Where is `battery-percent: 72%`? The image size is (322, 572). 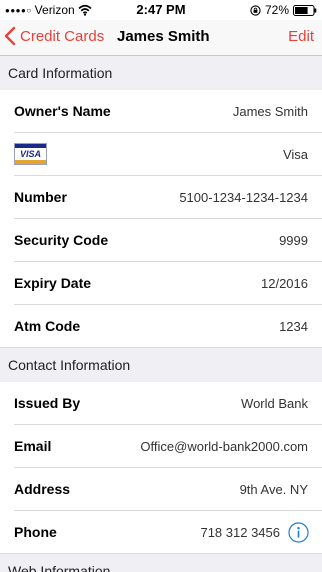
battery-percent: 72% is located at coordinates (276, 10).